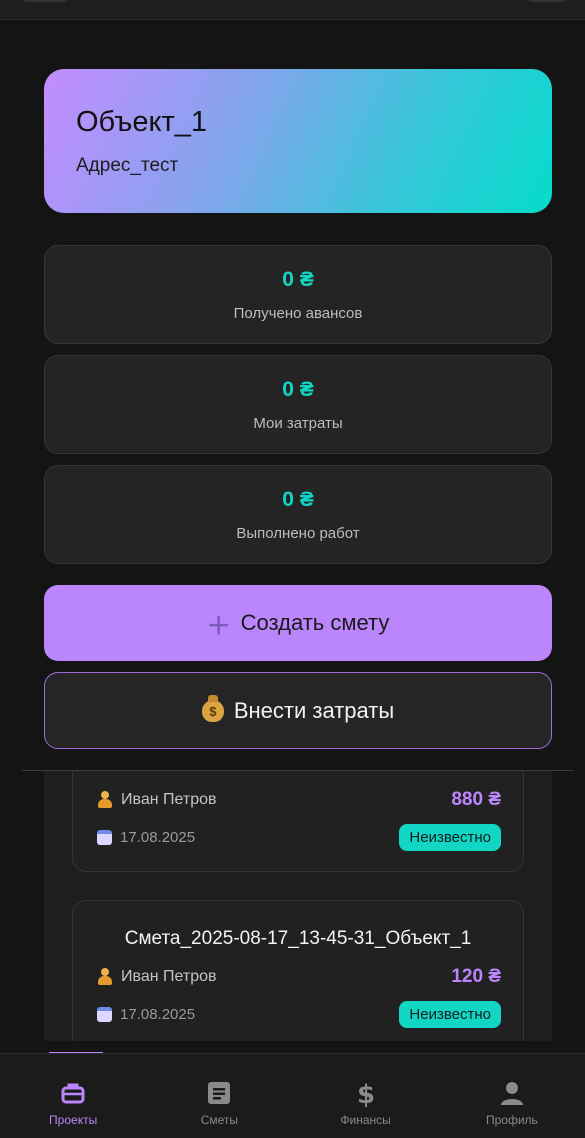 The image size is (585, 1138). Describe the element at coordinates (299, 800) in the screenshot. I see `estimate-row-top: Иван Петров 880 ₴` at that location.